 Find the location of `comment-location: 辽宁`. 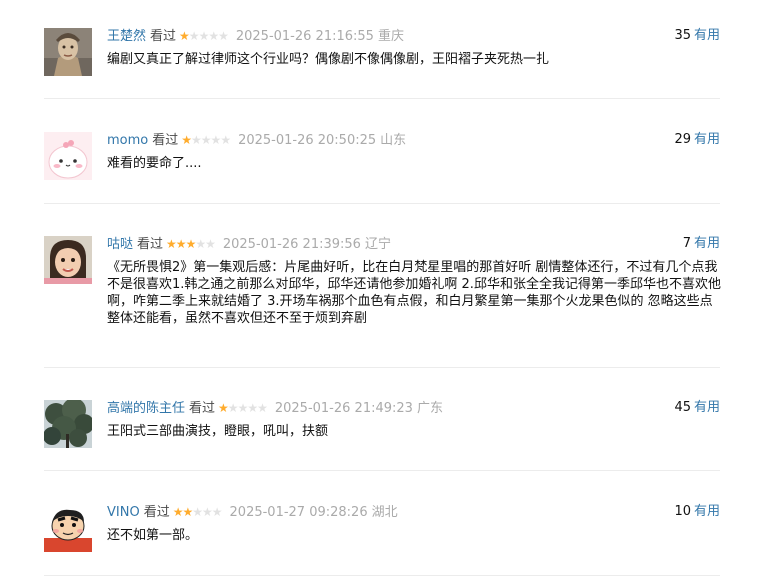

comment-location: 辽宁 is located at coordinates (377, 244).